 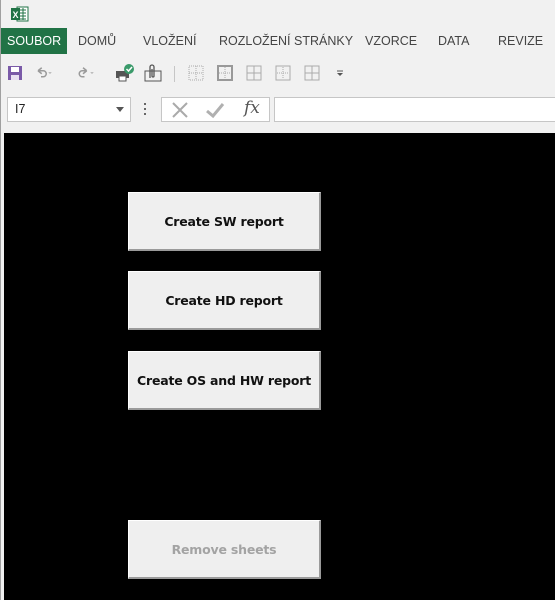 What do you see at coordinates (252, 108) in the screenshot?
I see `insert-function-icon: fx` at bounding box center [252, 108].